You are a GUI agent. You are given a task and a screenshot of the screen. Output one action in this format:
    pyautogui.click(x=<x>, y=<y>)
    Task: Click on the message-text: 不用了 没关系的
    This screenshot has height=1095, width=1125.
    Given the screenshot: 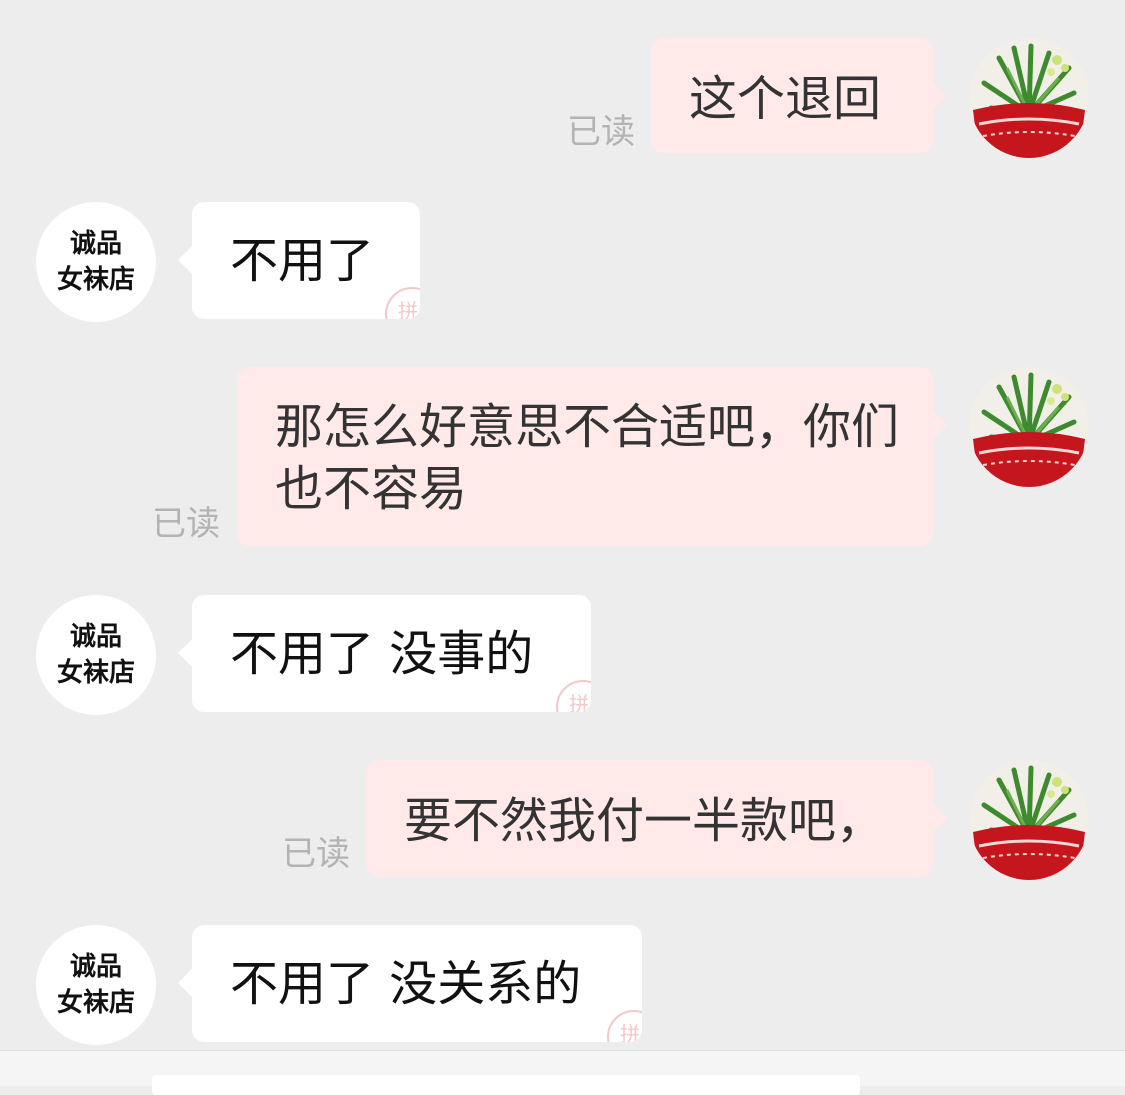 What is the action you would take?
    pyautogui.click(x=406, y=984)
    